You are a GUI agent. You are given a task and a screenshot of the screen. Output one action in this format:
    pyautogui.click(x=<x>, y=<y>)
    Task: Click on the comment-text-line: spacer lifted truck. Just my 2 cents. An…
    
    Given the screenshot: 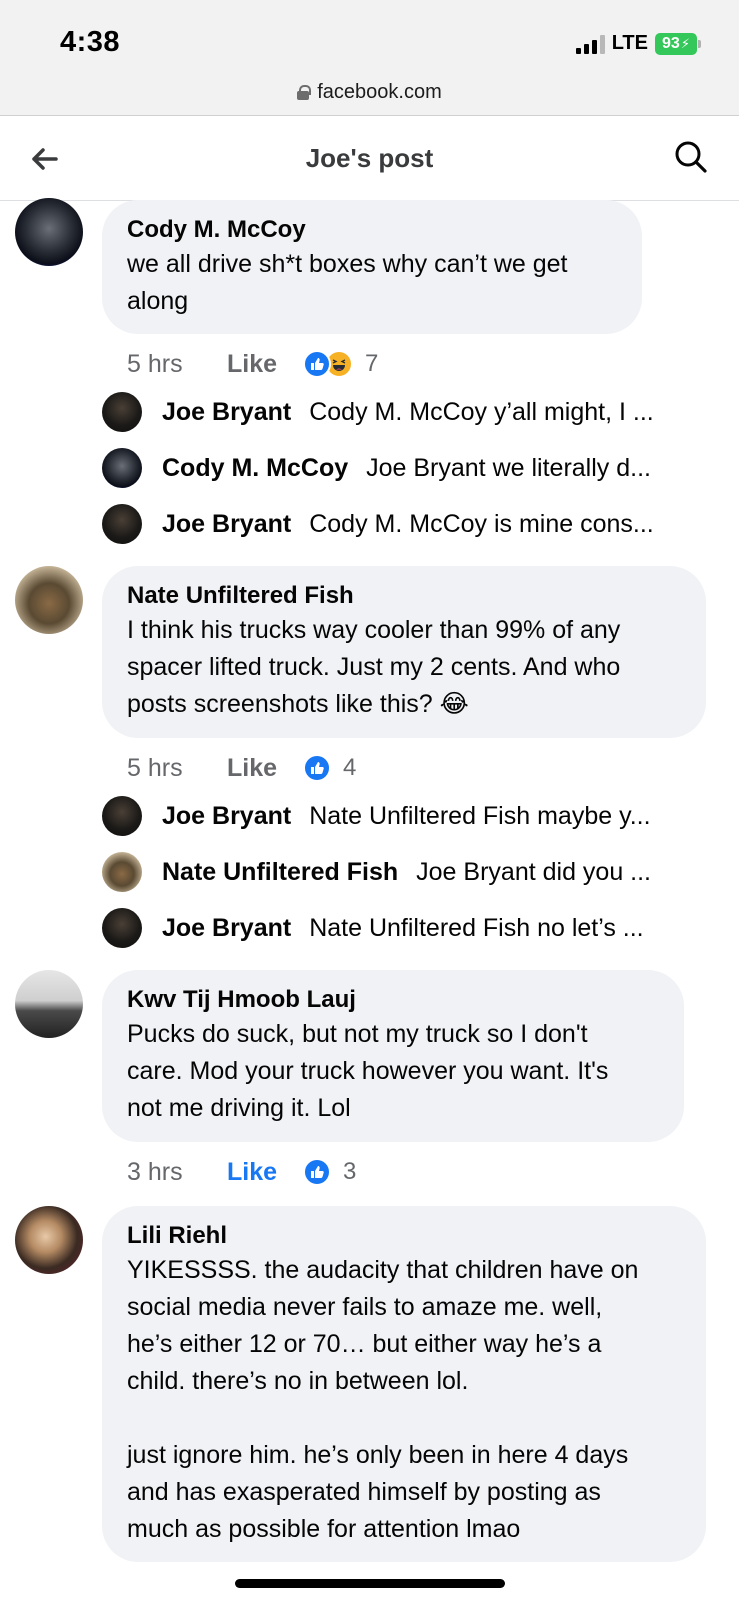 What is the action you would take?
    pyautogui.click(x=374, y=667)
    